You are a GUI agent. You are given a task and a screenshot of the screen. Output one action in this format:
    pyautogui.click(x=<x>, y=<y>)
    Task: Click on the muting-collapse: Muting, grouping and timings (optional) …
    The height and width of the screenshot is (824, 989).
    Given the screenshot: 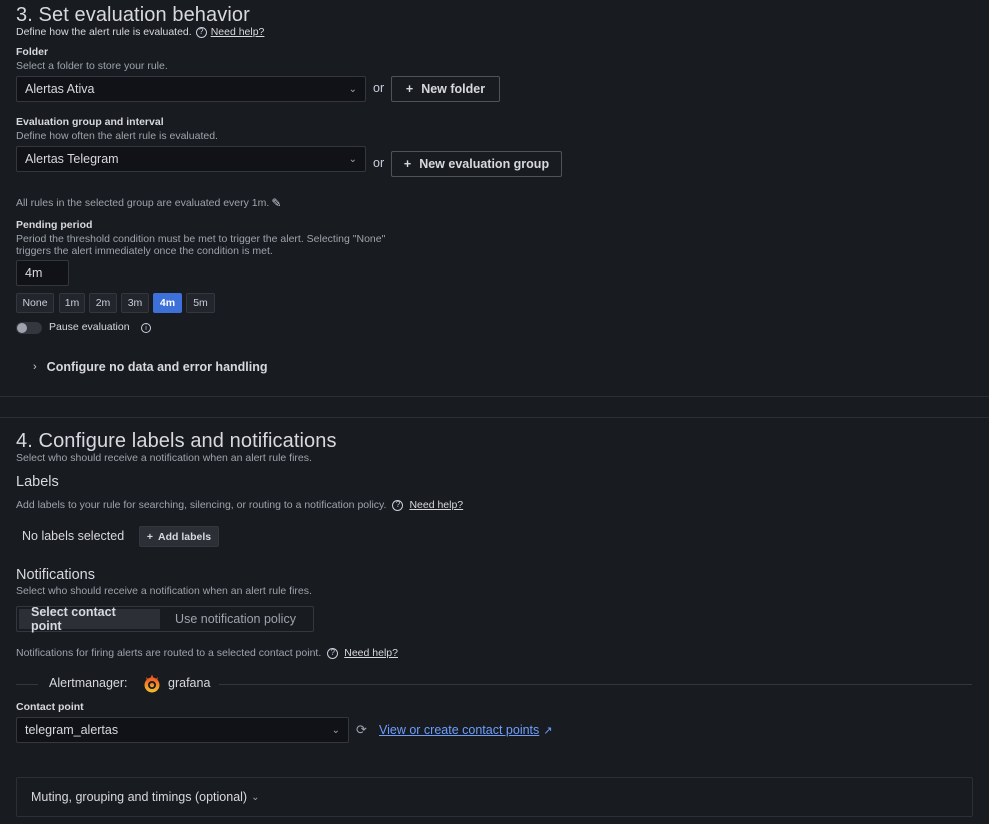 What is the action you would take?
    pyautogui.click(x=494, y=797)
    